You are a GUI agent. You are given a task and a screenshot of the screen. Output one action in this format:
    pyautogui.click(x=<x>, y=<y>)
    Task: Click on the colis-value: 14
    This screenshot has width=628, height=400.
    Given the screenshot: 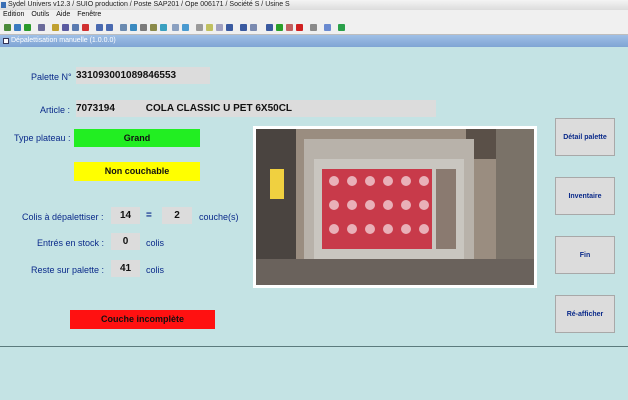 What is the action you would take?
    pyautogui.click(x=125, y=215)
    